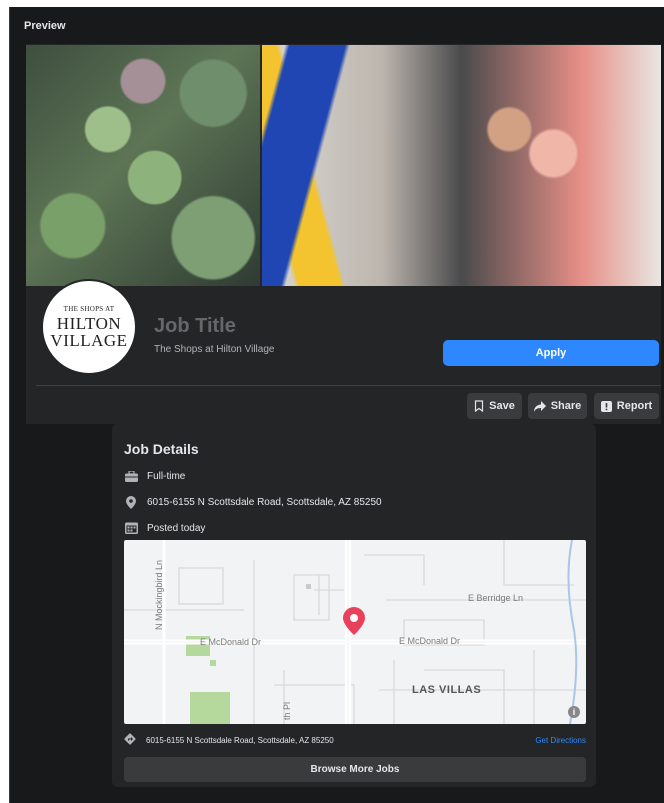 Image resolution: width=664 pixels, height=803 pixels. What do you see at coordinates (89, 340) in the screenshot?
I see `logo-line-3: VILLAGE` at bounding box center [89, 340].